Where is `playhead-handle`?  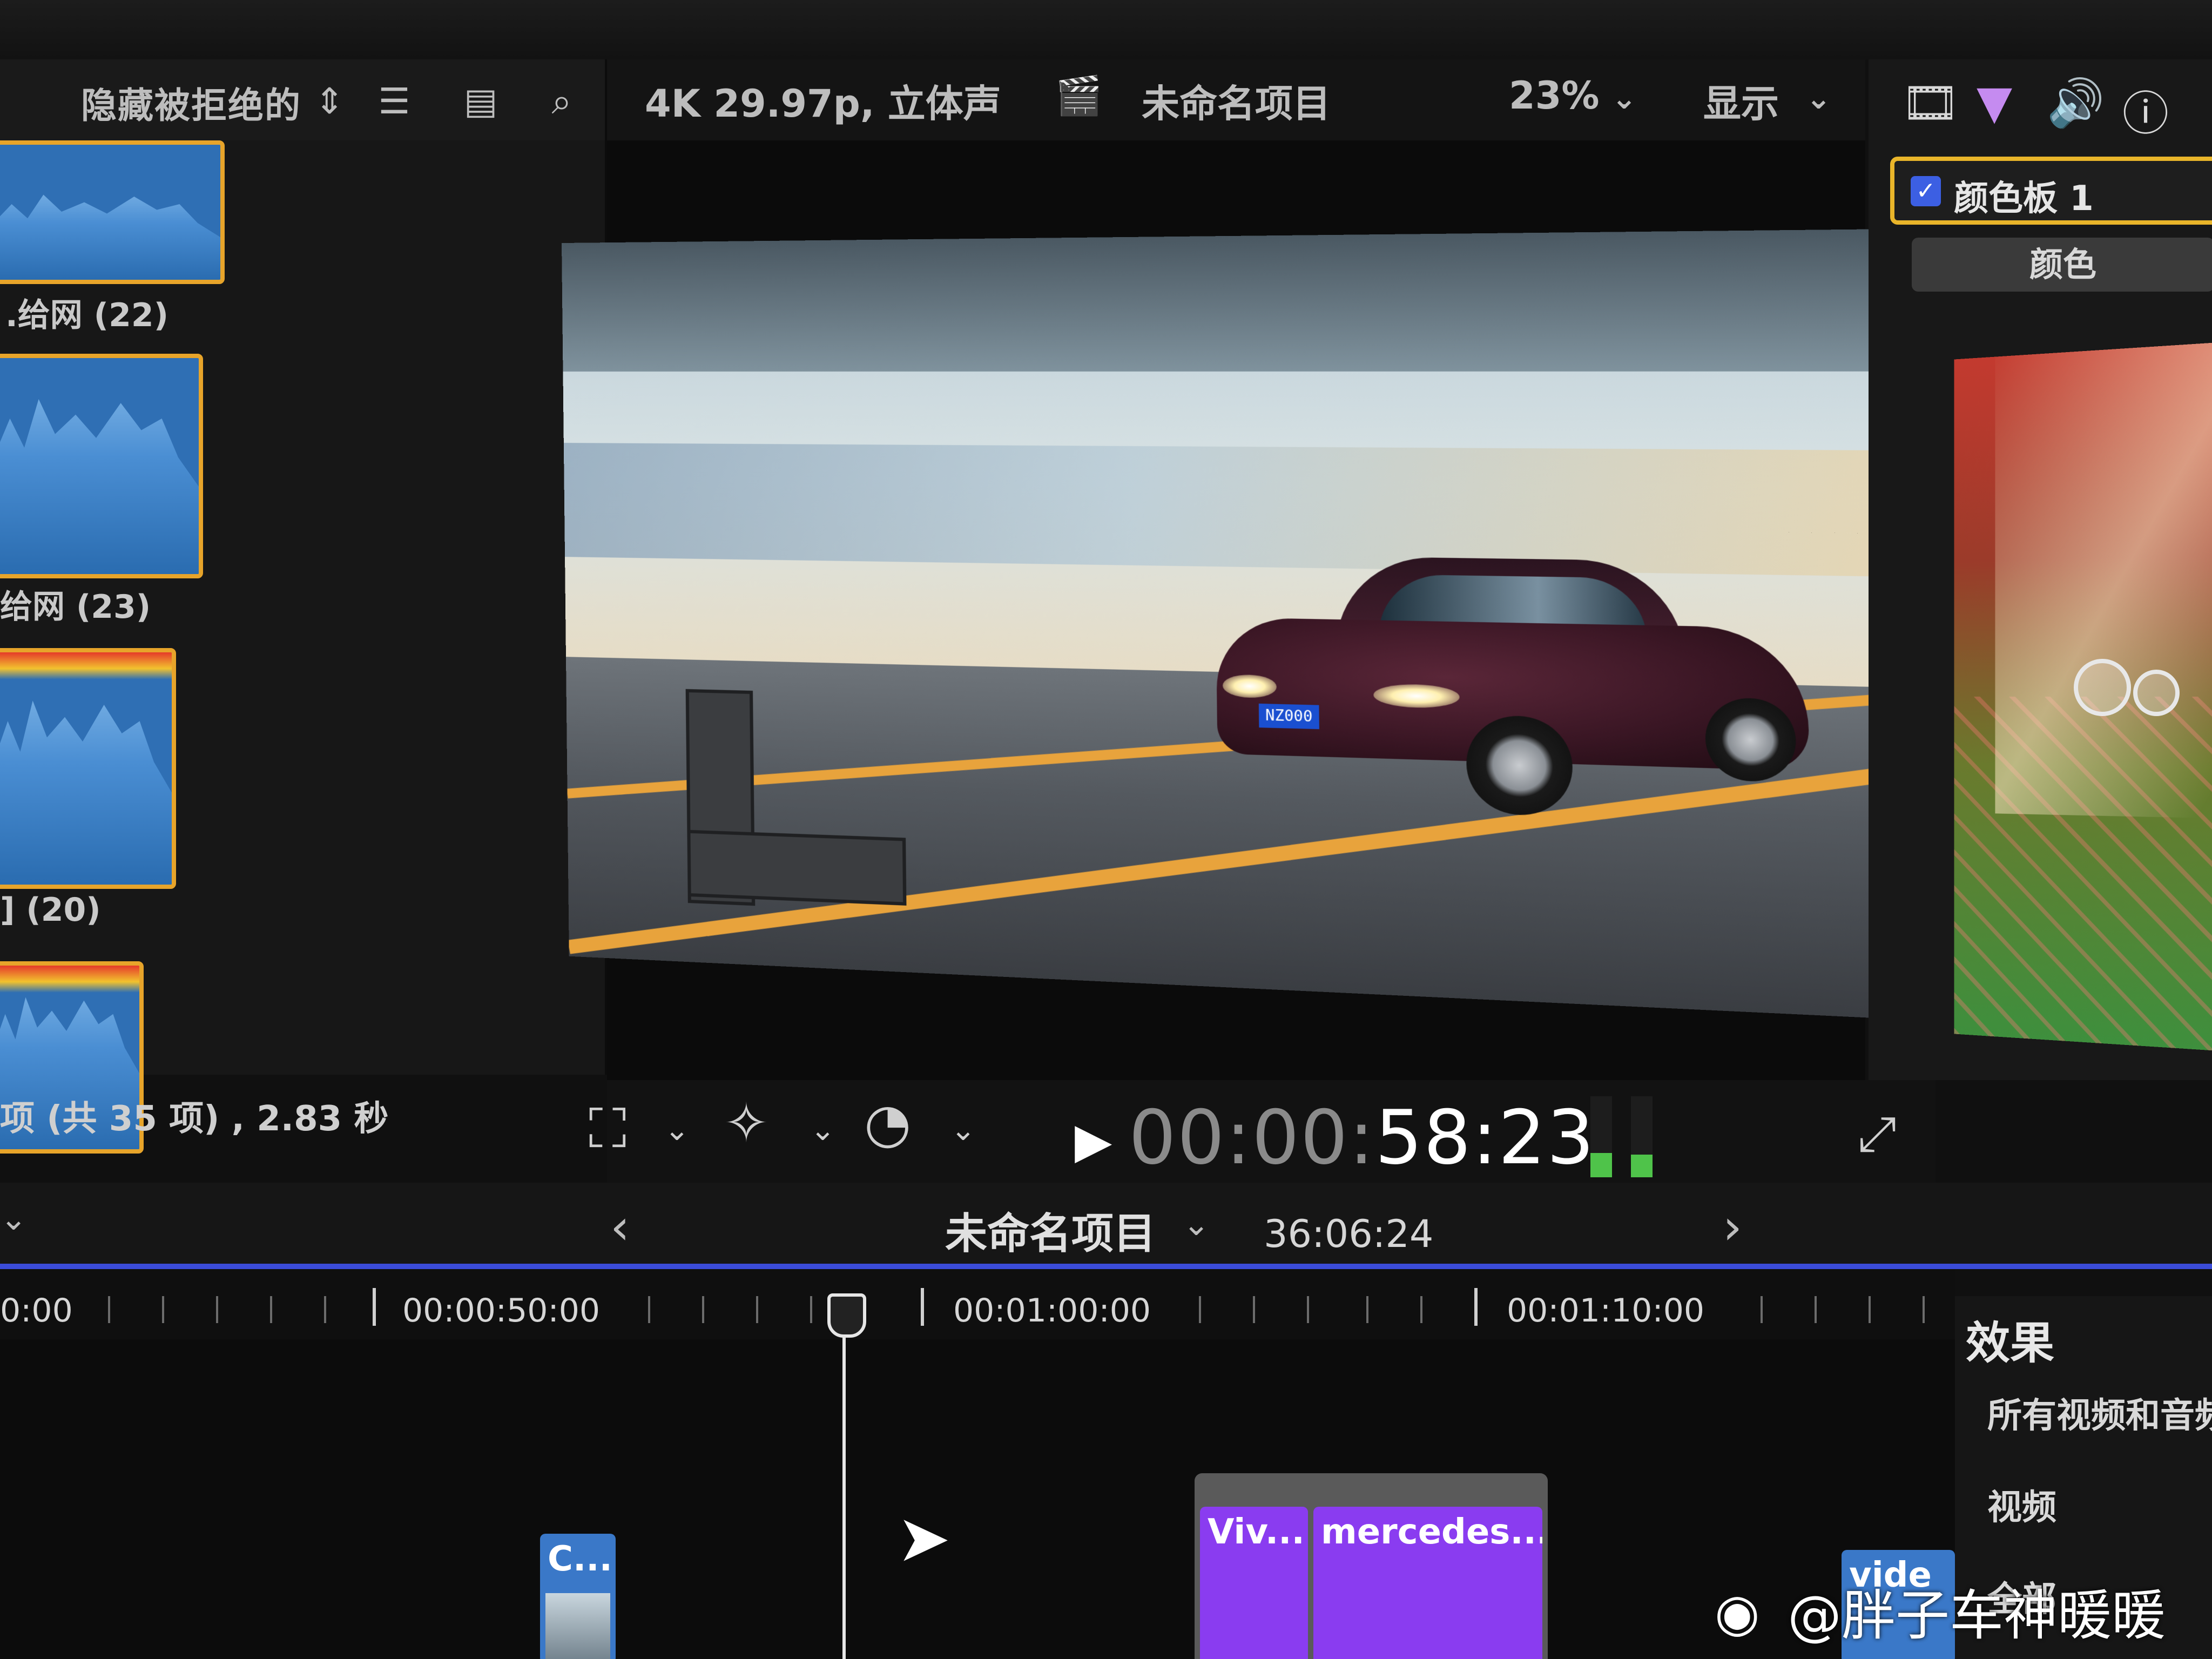
playhead-handle is located at coordinates (846, 1315).